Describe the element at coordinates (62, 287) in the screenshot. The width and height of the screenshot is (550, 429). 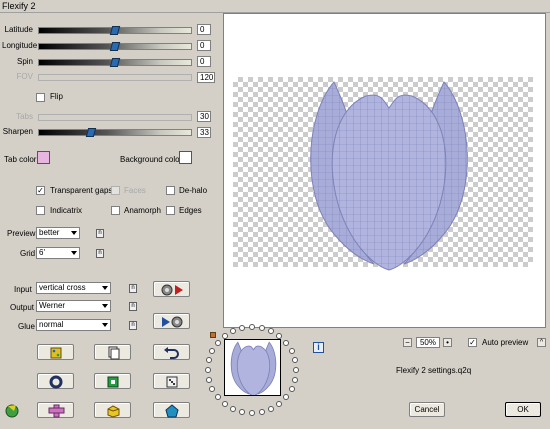
I see `input-value: vertical cross` at that location.